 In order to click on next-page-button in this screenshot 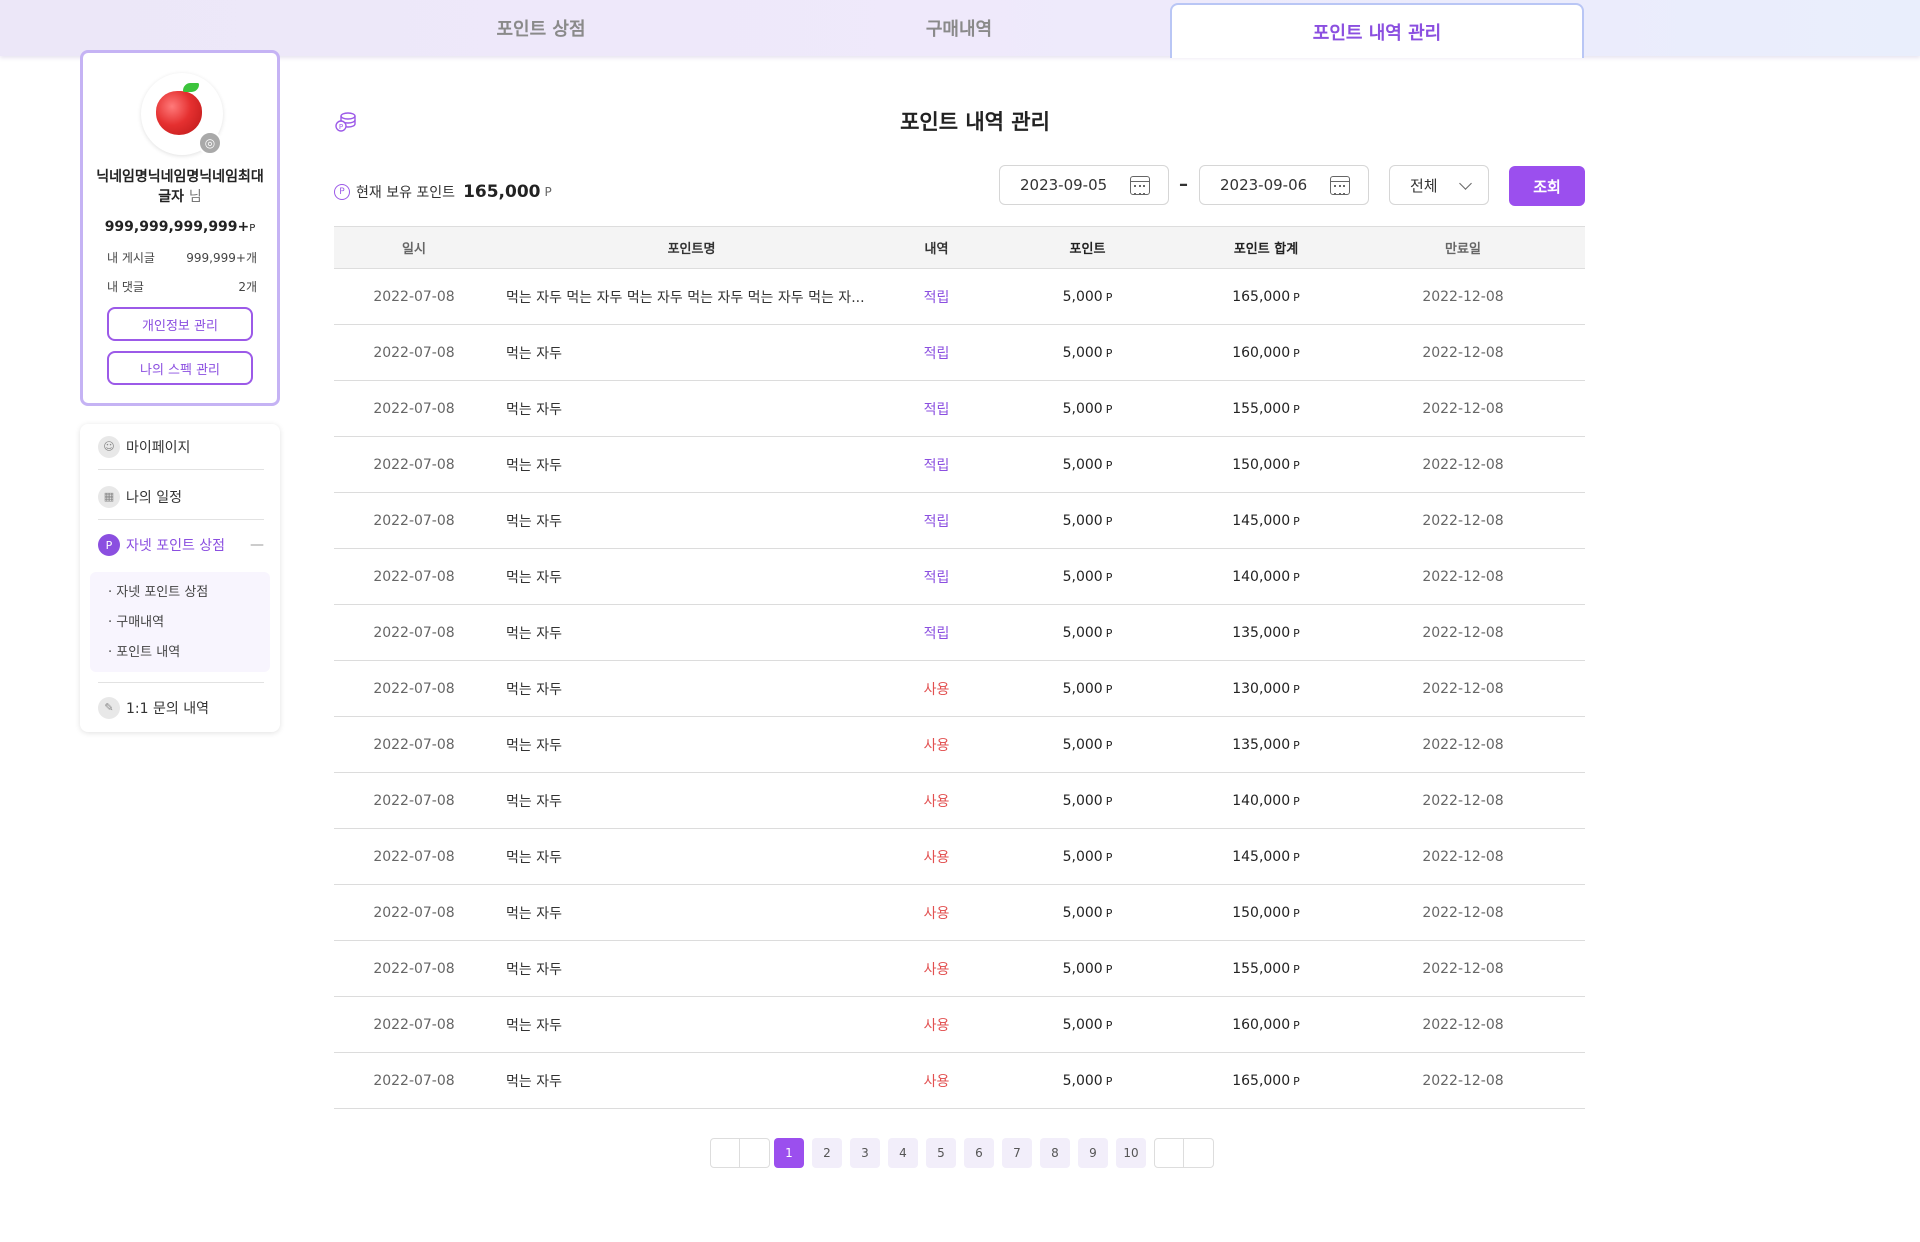, I will do `click(1169, 1153)`.